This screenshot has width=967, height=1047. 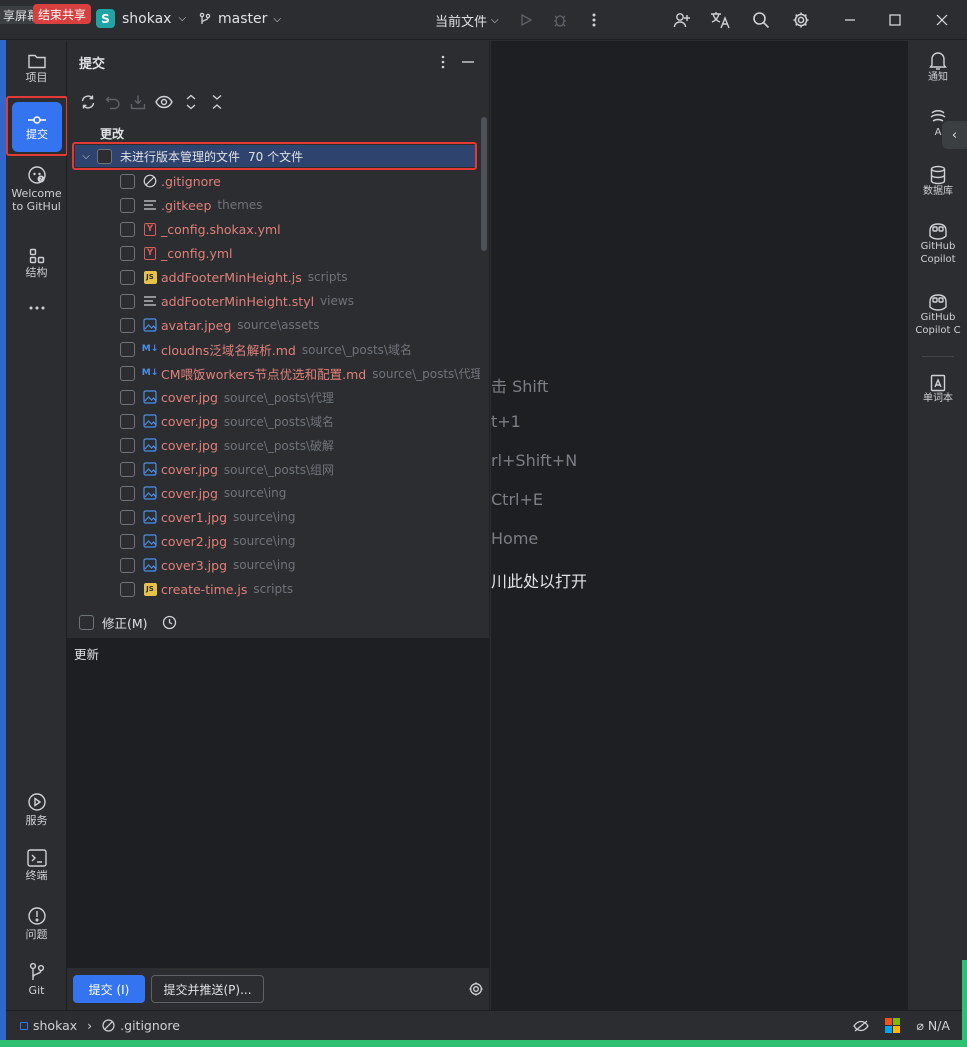 I want to click on commit-options-gear-icon, so click(x=477, y=990).